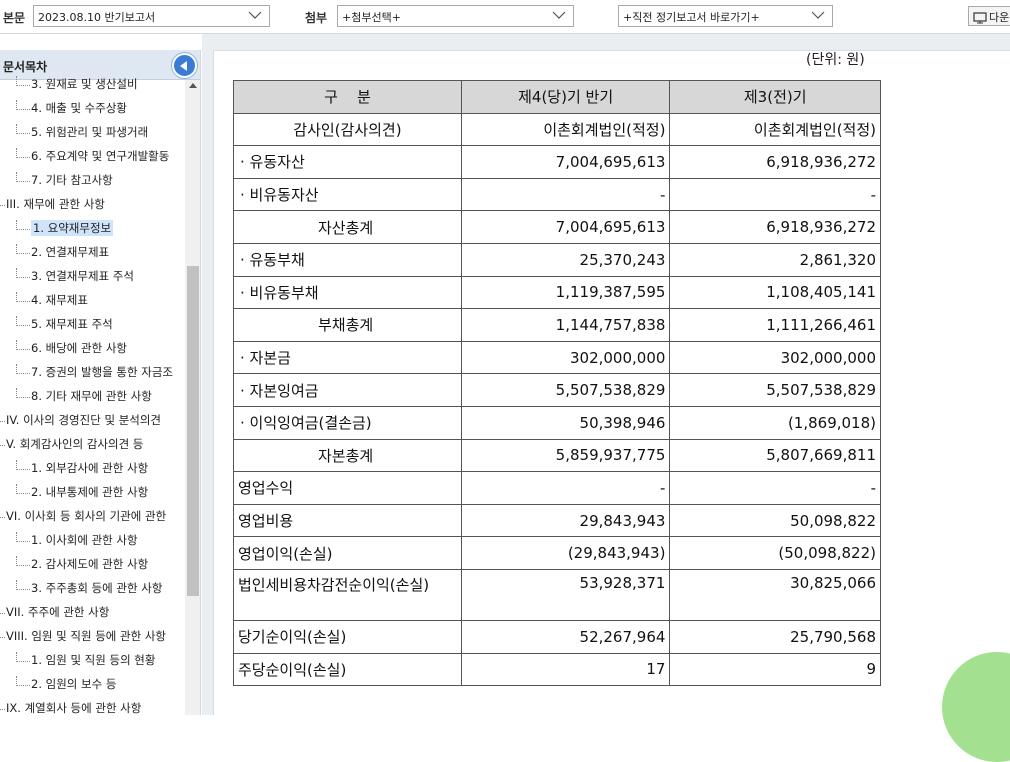 The image size is (1010, 762). Describe the element at coordinates (64, 182) in the screenshot. I see `toc-item: 7. 기타 참고사항` at that location.